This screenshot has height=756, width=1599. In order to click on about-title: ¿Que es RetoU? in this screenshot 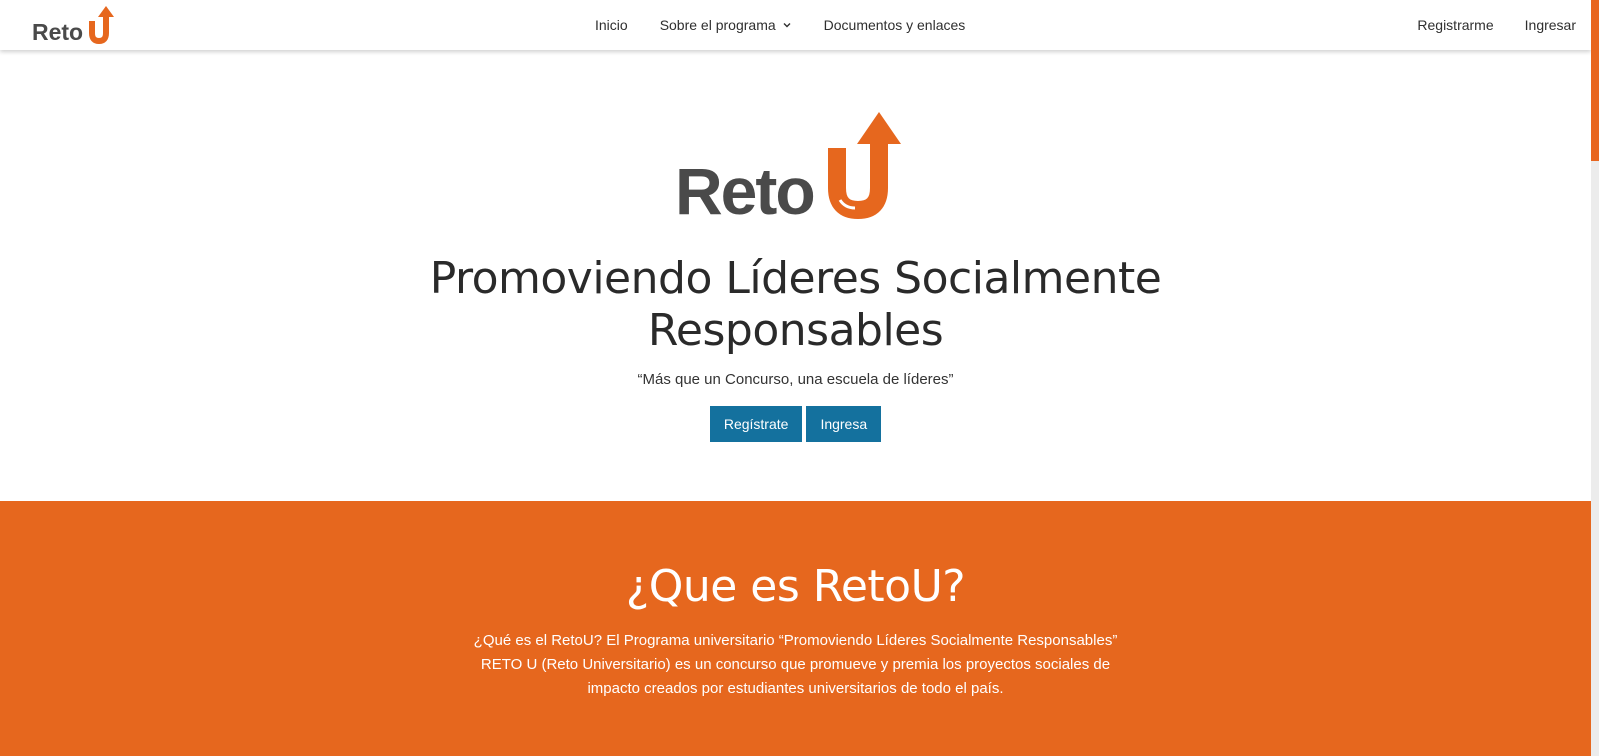, I will do `click(795, 586)`.